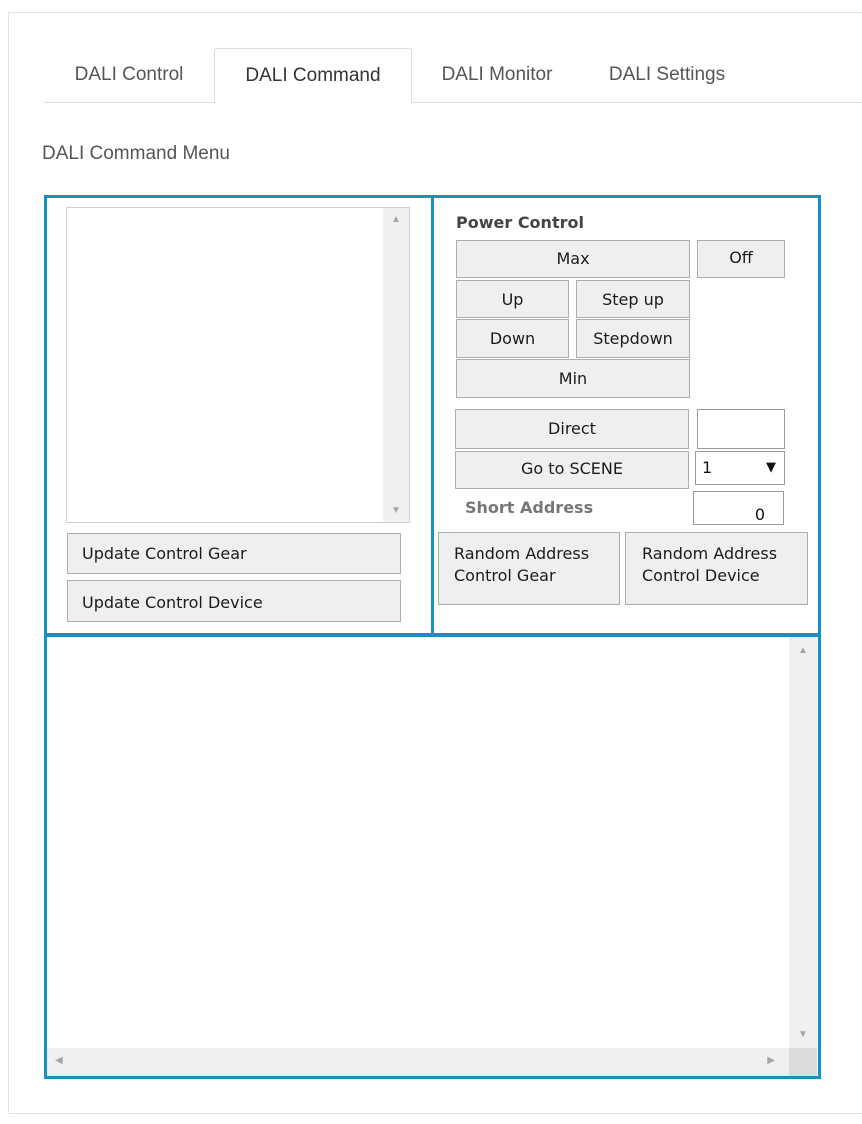 The width and height of the screenshot is (862, 1124). Describe the element at coordinates (573, 378) in the screenshot. I see `min-button: Min` at that location.